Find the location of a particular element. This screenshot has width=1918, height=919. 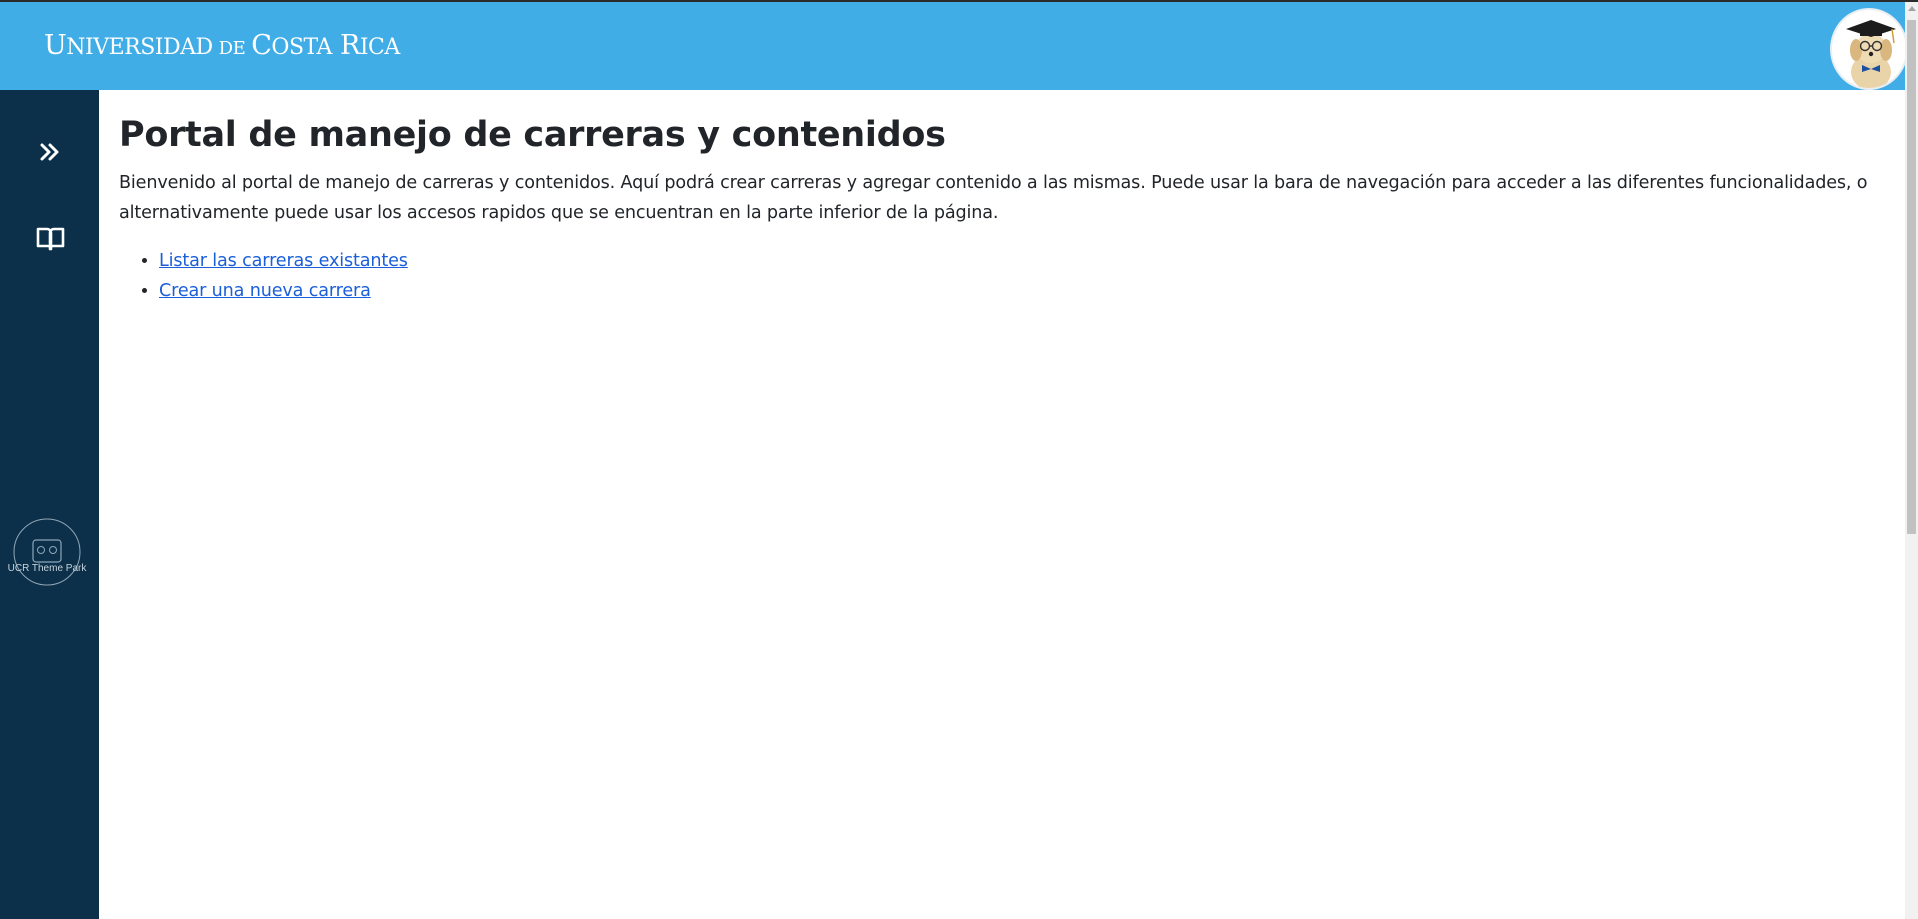

open-book-icon is located at coordinates (50, 239).